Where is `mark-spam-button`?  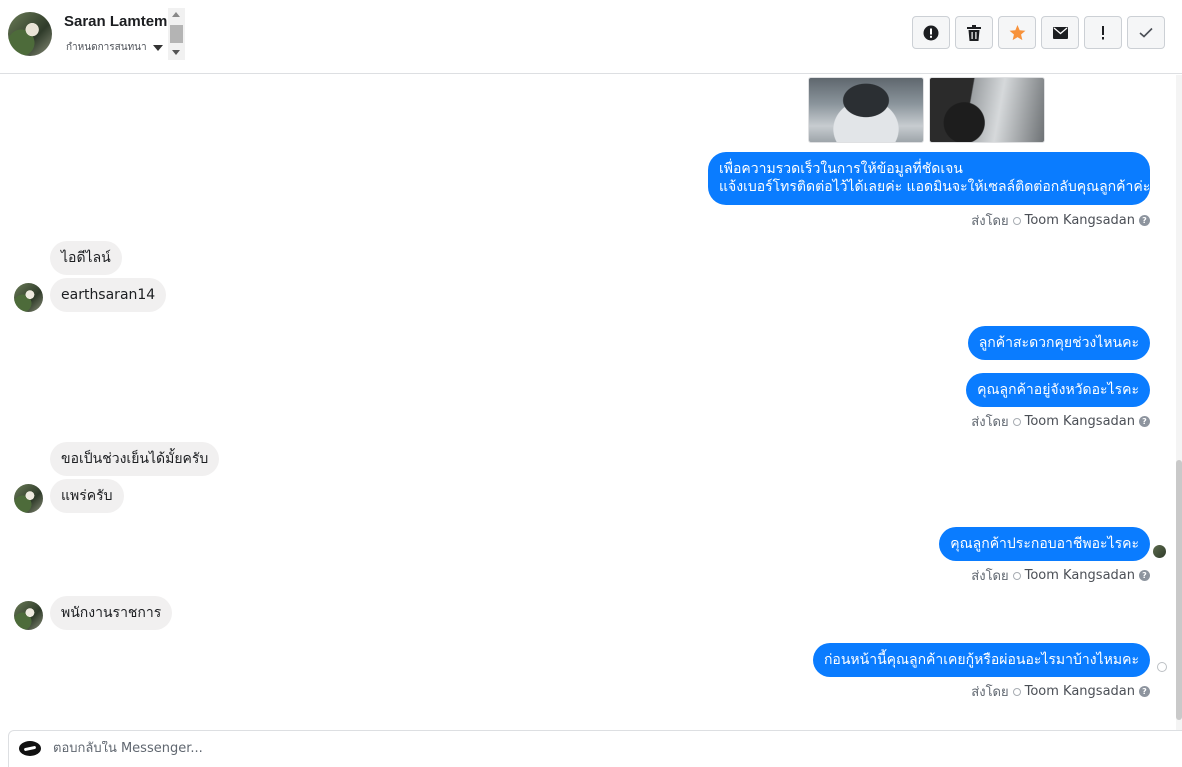
mark-spam-button is located at coordinates (931, 32).